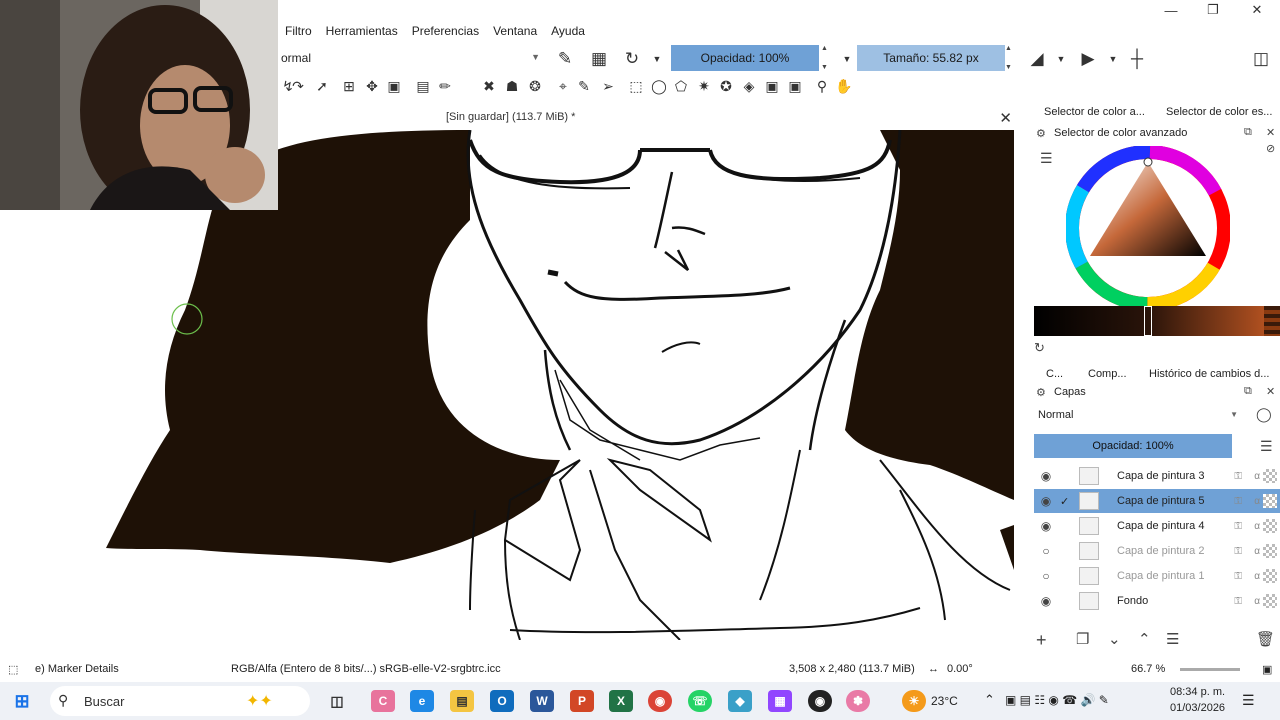 The width and height of the screenshot is (1280, 720). What do you see at coordinates (422, 701) in the screenshot?
I see `edge-icon: e` at bounding box center [422, 701].